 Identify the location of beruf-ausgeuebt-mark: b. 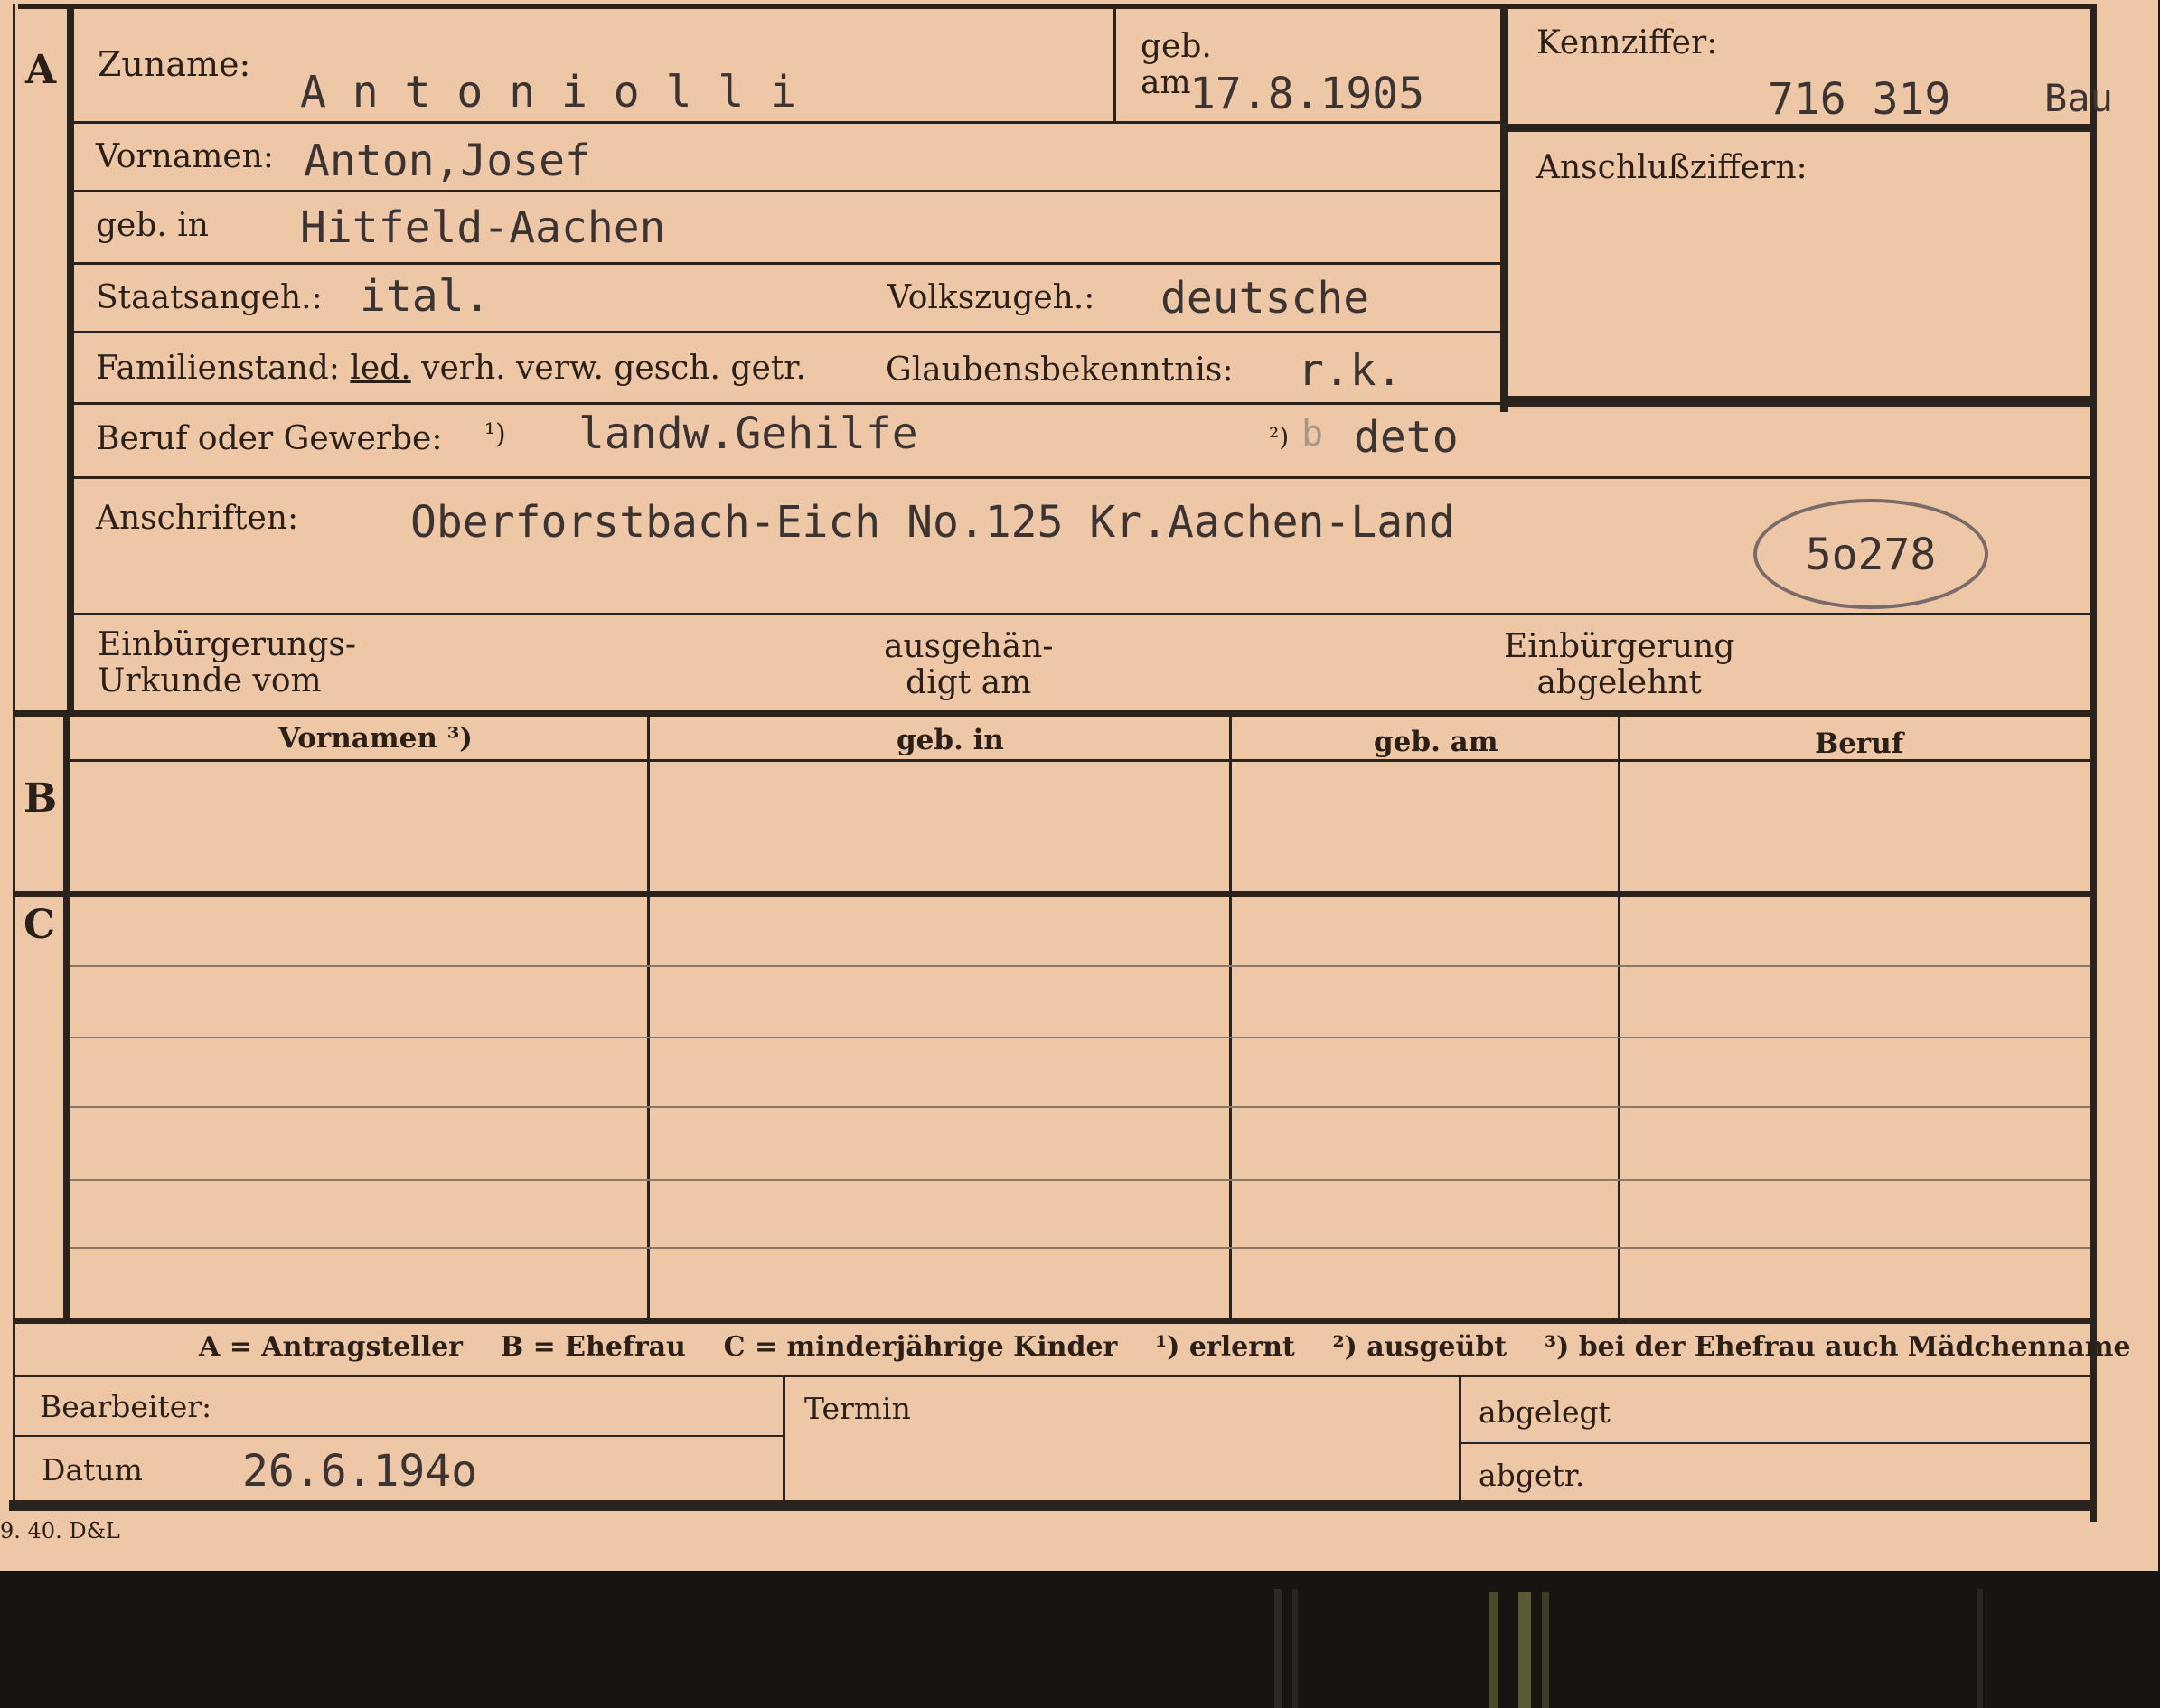
(1312, 434).